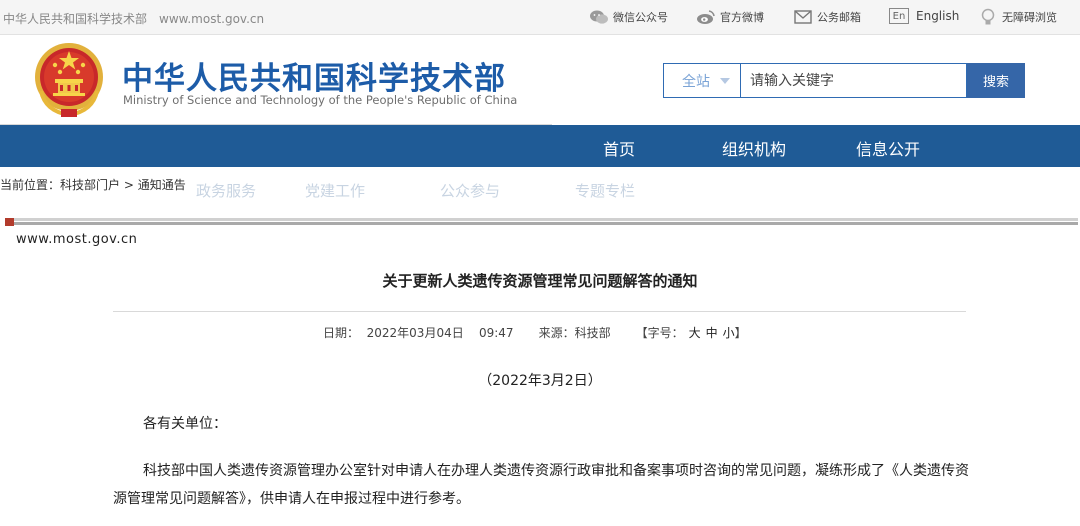 The height and width of the screenshot is (526, 1080). What do you see at coordinates (712, 333) in the screenshot?
I see `font-size-medium-button: 中` at bounding box center [712, 333].